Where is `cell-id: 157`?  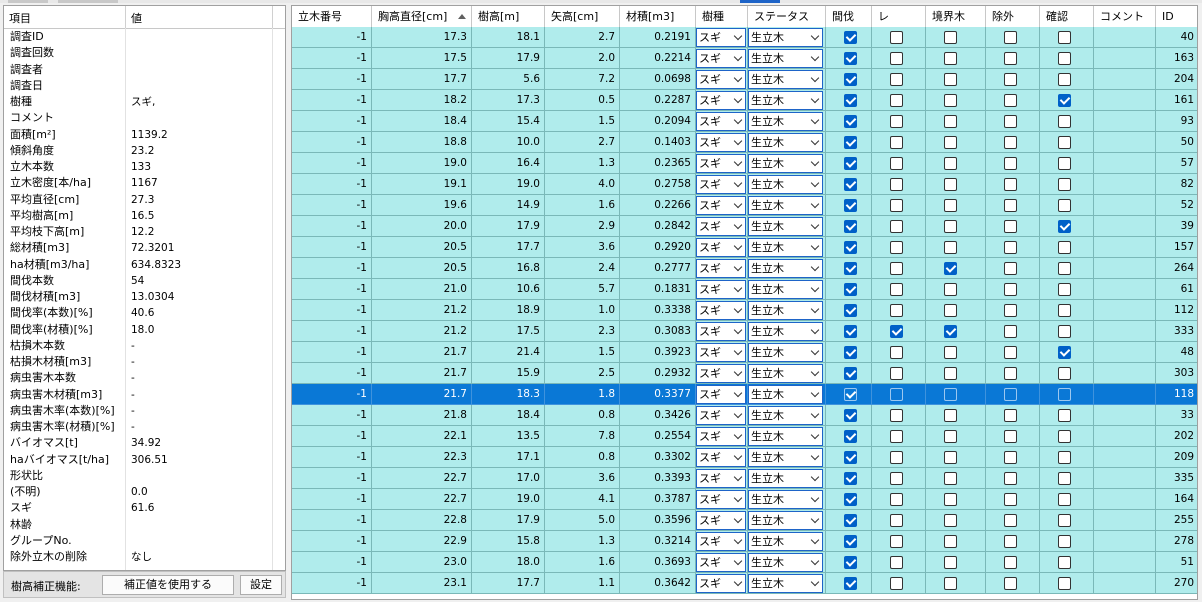 cell-id: 157 is located at coordinates (1176, 247).